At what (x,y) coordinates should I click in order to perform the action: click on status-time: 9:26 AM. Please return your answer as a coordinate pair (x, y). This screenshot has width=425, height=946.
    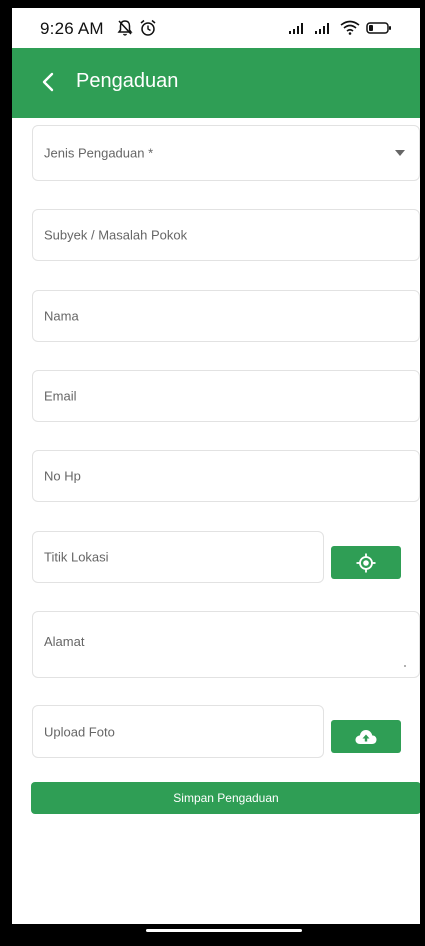
    Looking at the image, I should click on (72, 28).